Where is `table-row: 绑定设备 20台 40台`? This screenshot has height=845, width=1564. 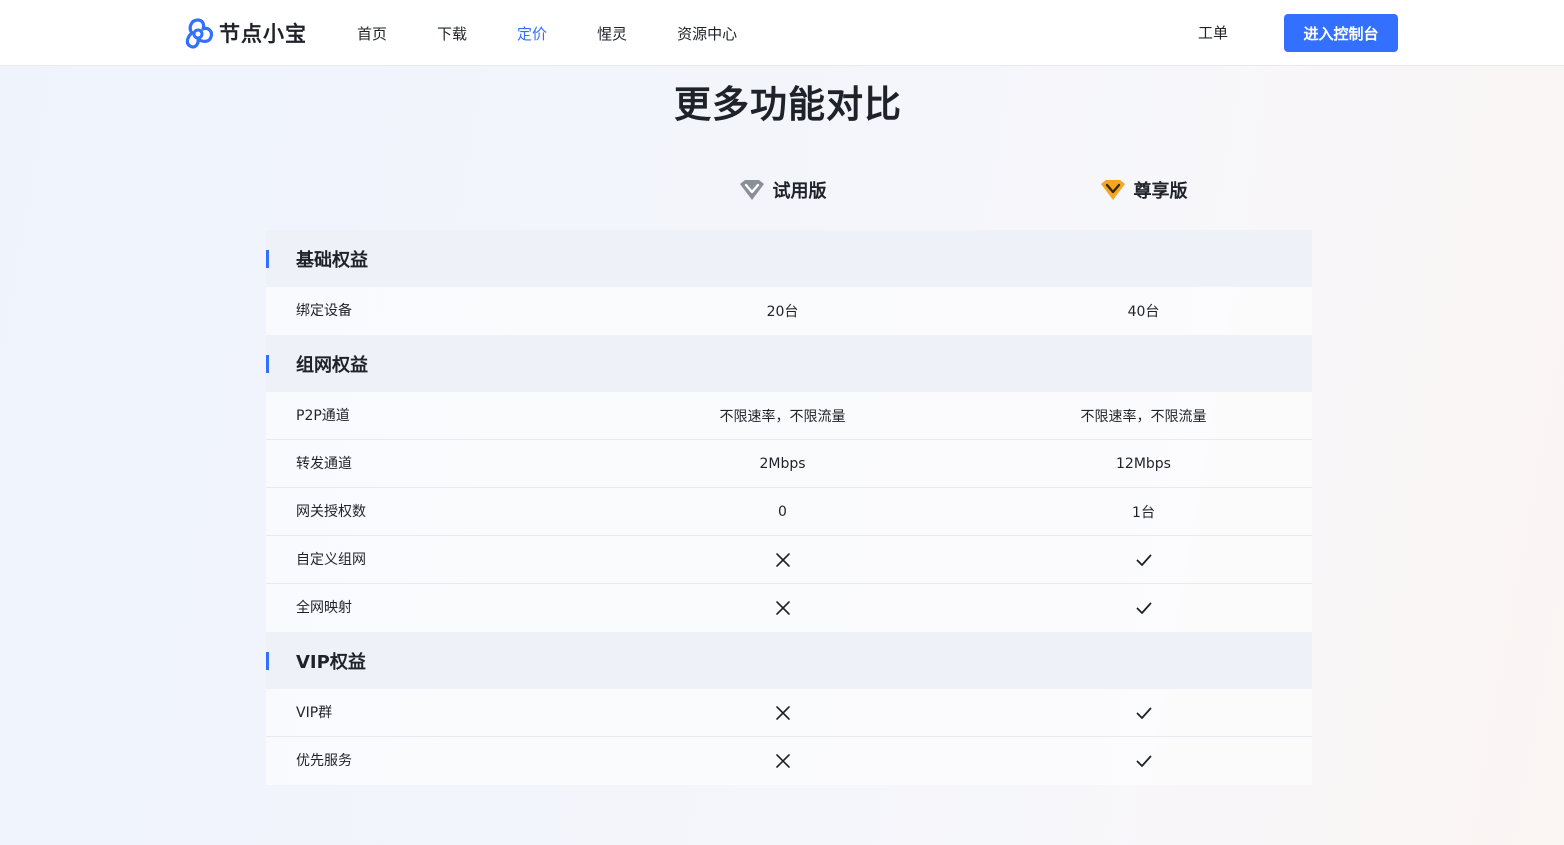 table-row: 绑定设备 20台 40台 is located at coordinates (789, 311).